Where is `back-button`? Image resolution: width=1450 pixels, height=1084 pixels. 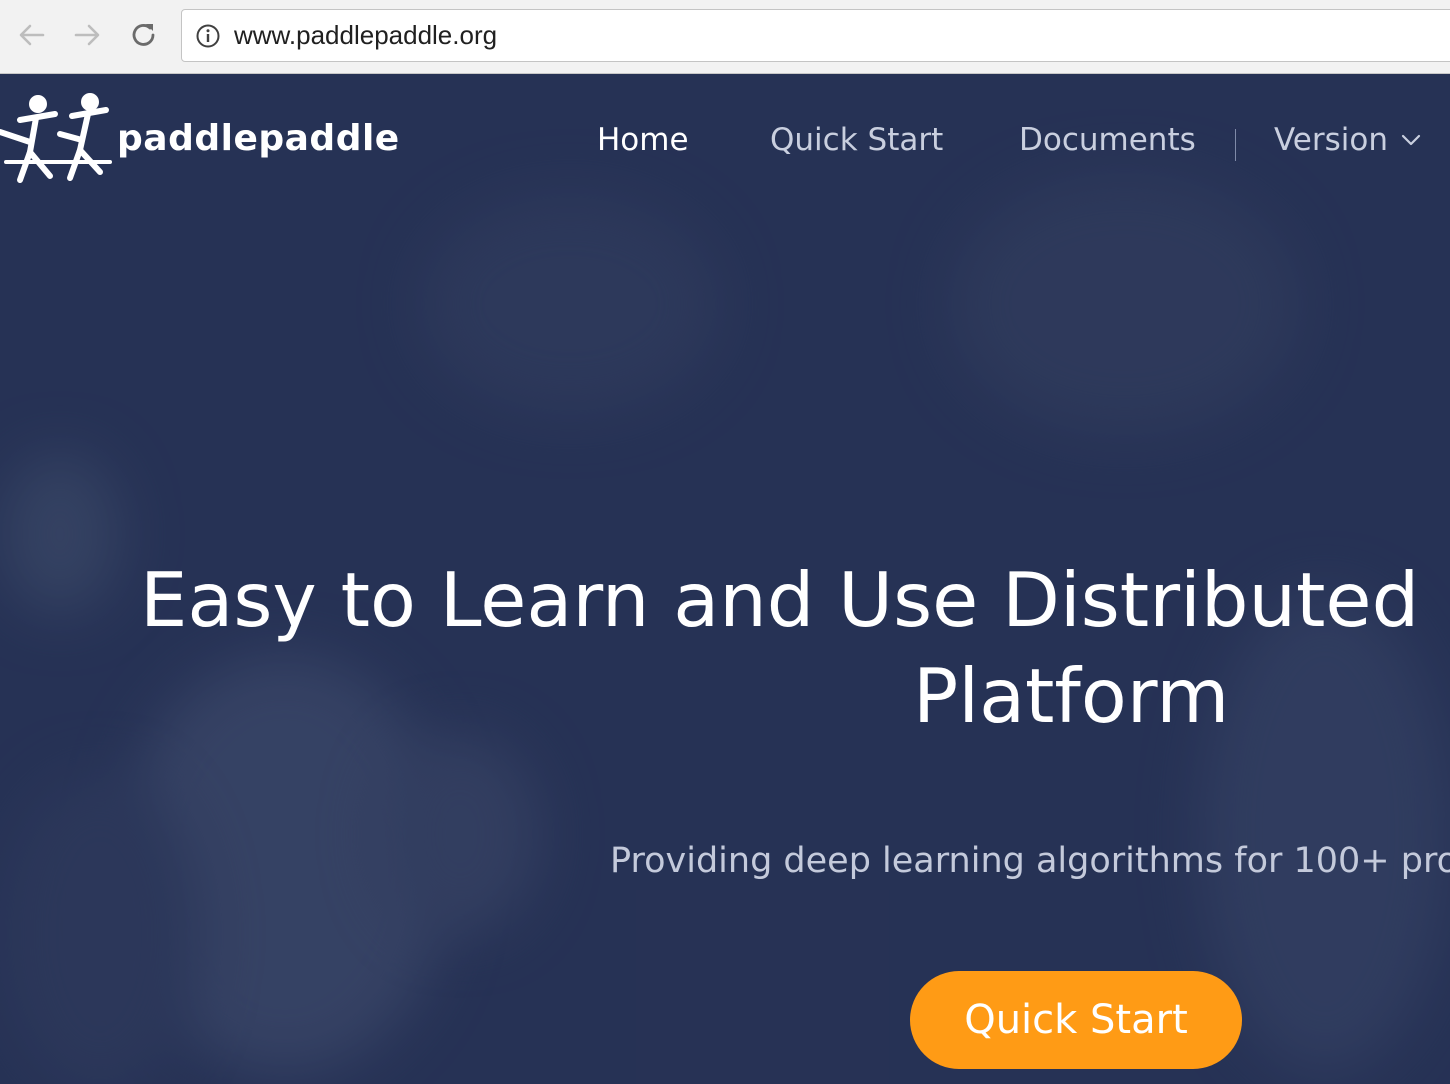 back-button is located at coordinates (32, 35).